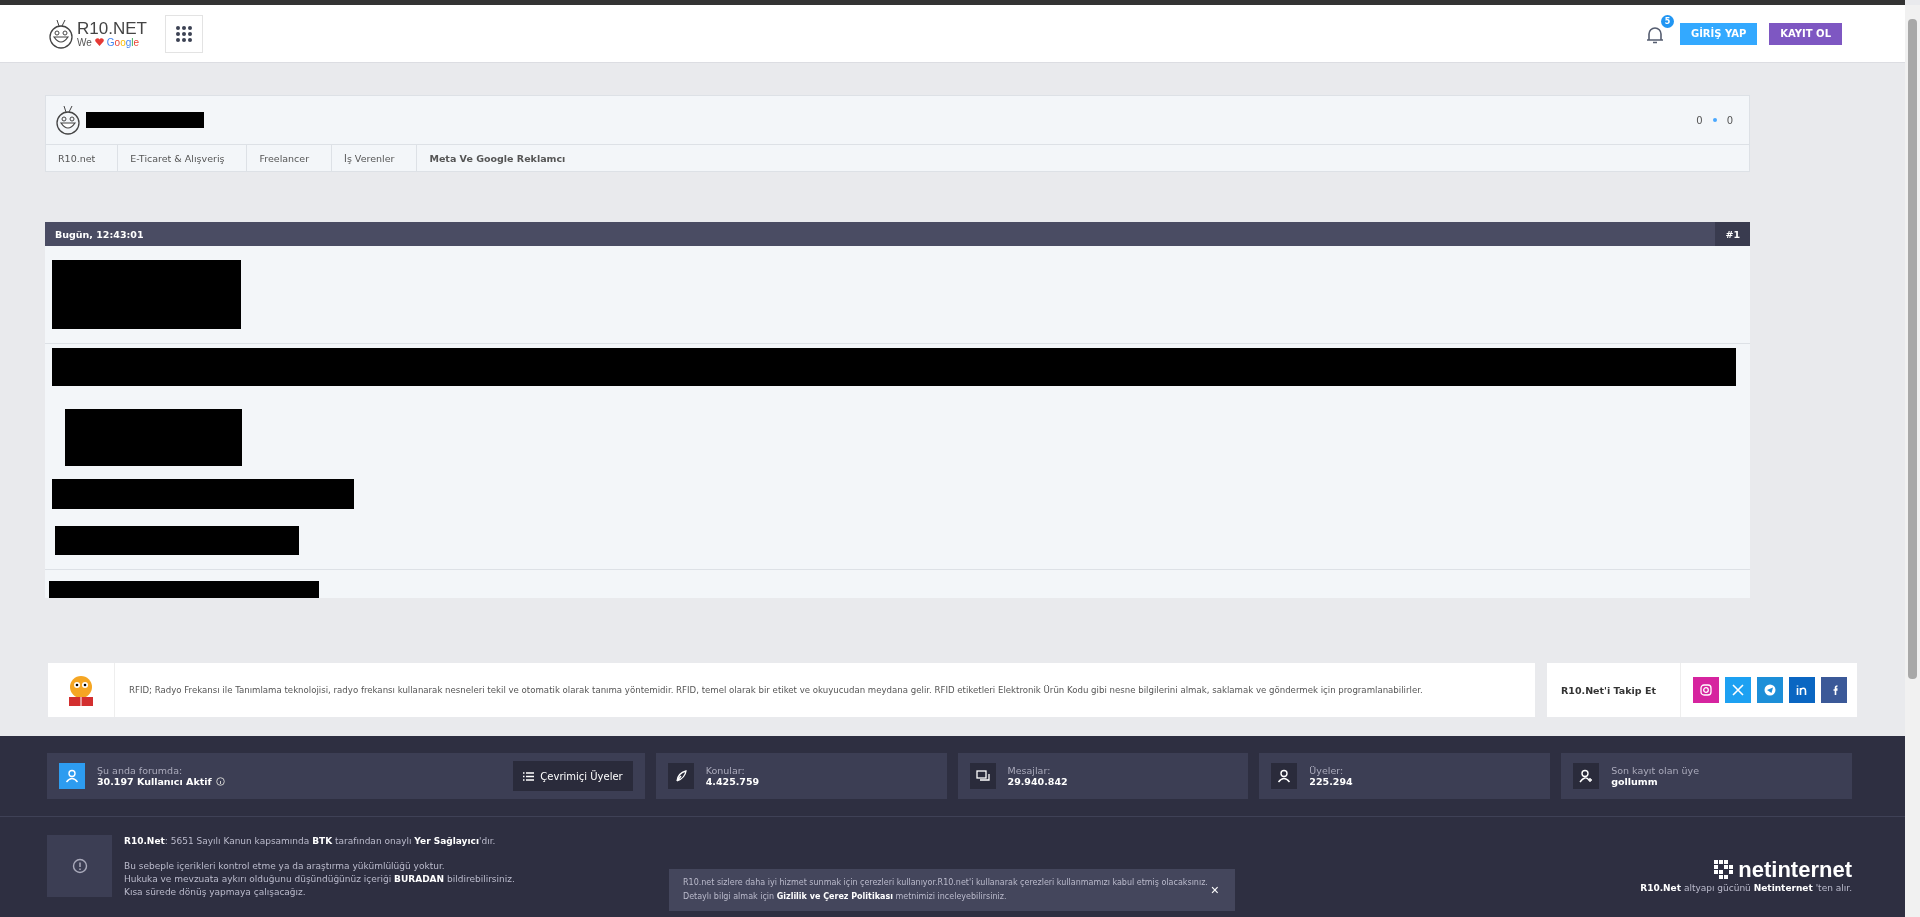  I want to click on breadcrumb-link: Freelancer, so click(290, 158).